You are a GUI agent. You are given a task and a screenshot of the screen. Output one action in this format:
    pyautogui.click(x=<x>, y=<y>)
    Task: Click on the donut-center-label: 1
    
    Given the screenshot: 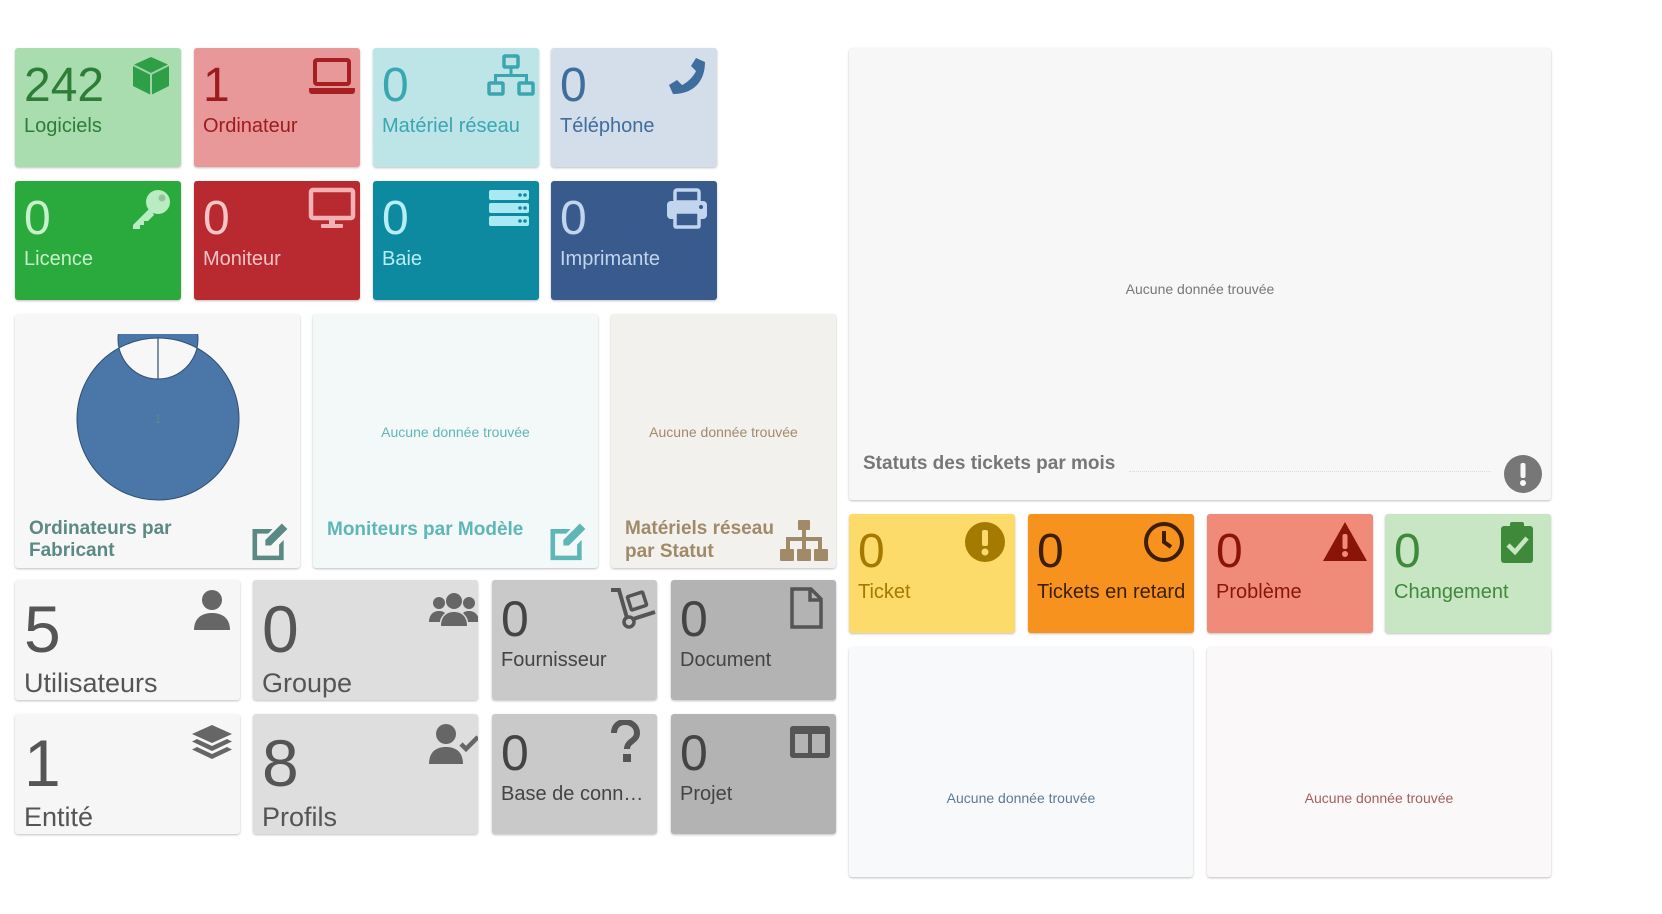 What is the action you would take?
    pyautogui.click(x=158, y=419)
    